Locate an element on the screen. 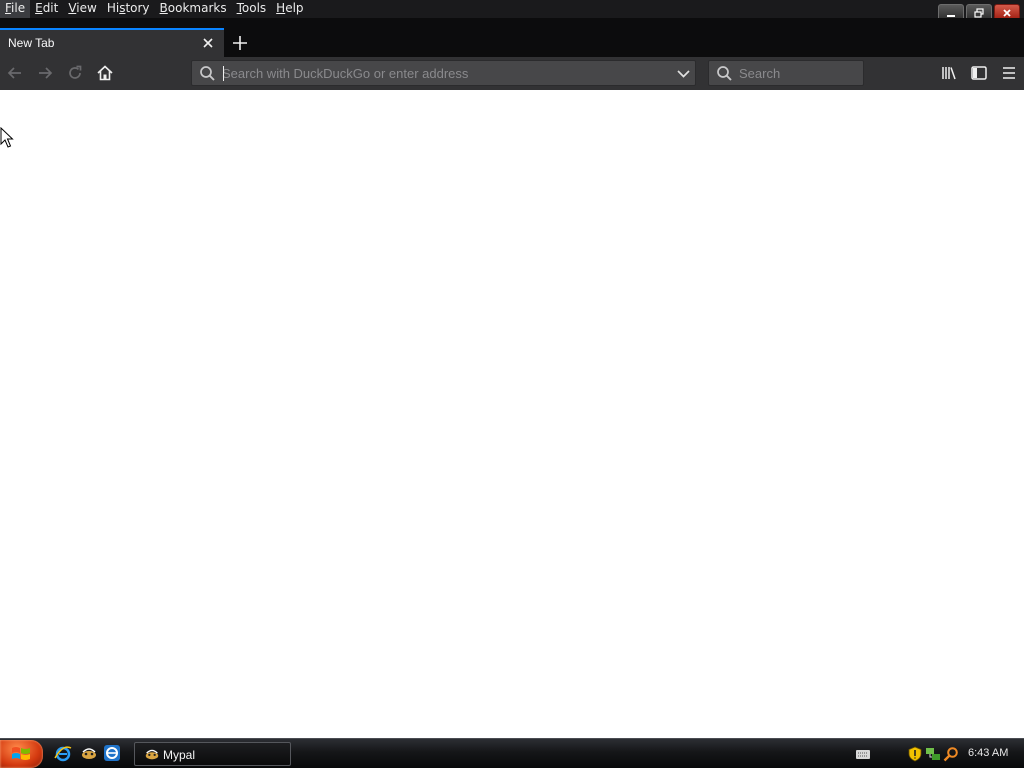  search-bar is located at coordinates (786, 73).